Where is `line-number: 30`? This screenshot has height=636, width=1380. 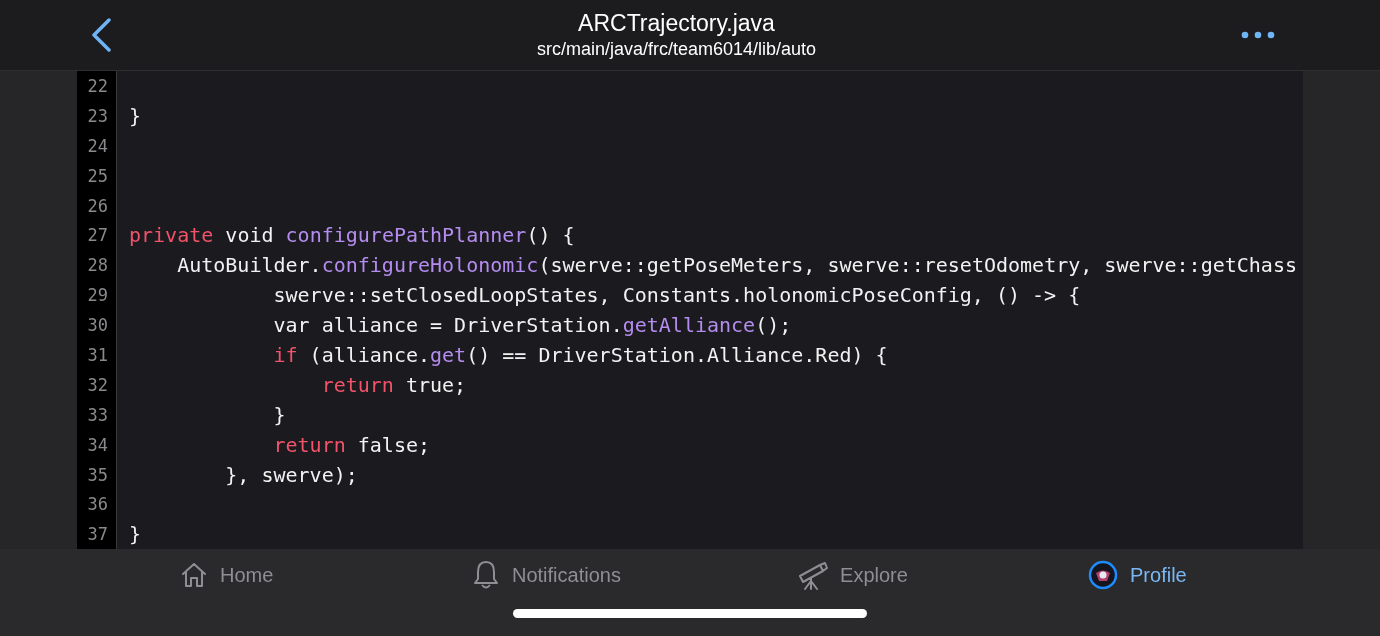 line-number: 30 is located at coordinates (97, 325).